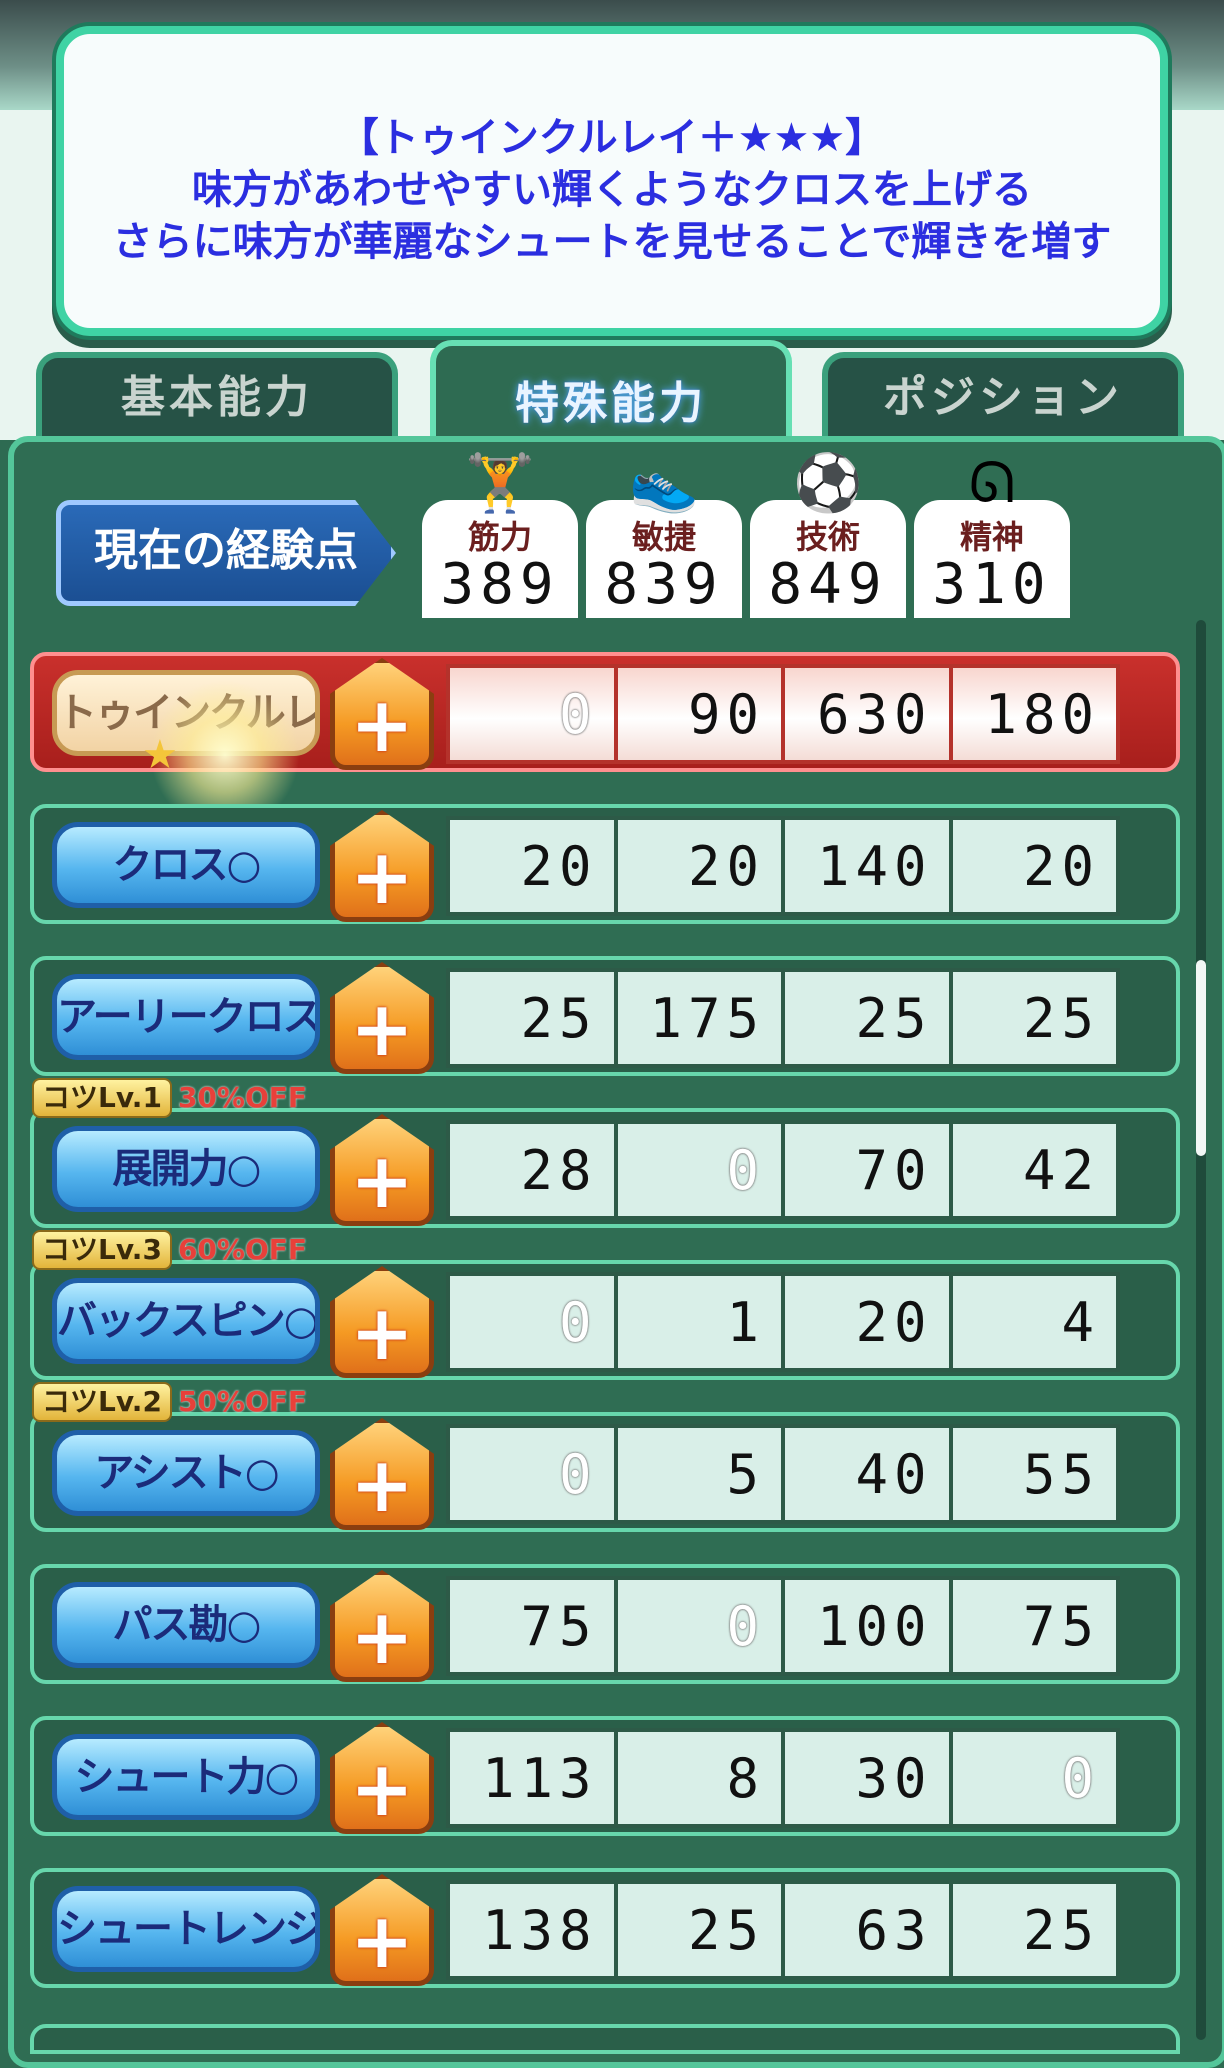 The height and width of the screenshot is (2068, 1224). Describe the element at coordinates (664, 584) in the screenshot. I see `stat-value: 839` at that location.